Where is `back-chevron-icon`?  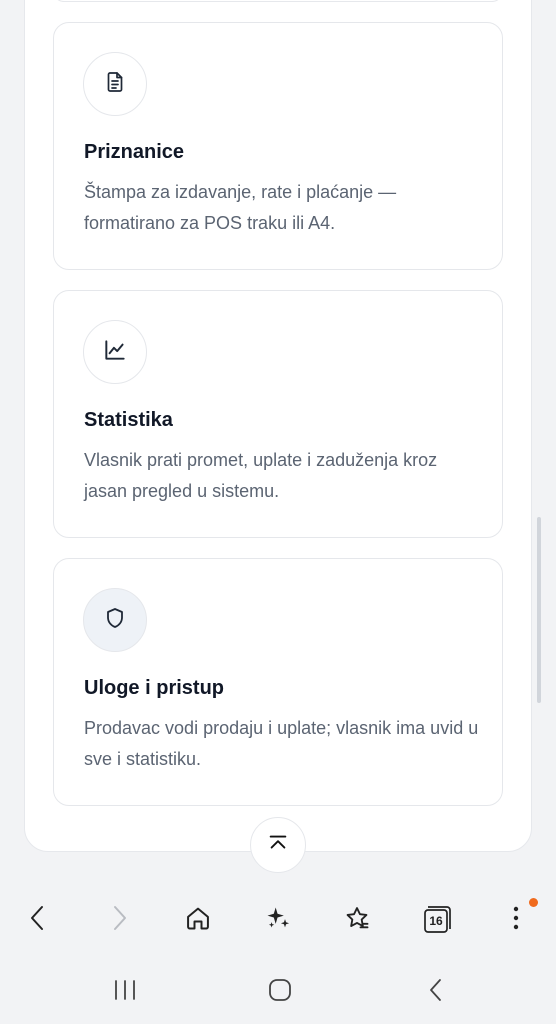 back-chevron-icon is located at coordinates (436, 992).